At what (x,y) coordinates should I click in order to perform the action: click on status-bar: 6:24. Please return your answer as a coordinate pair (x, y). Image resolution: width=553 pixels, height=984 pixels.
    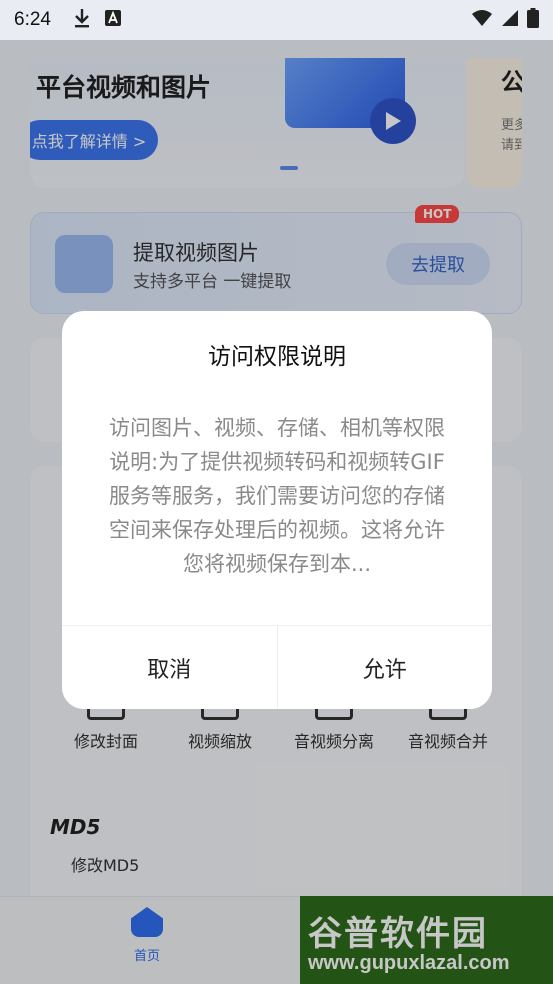
    Looking at the image, I should click on (276, 20).